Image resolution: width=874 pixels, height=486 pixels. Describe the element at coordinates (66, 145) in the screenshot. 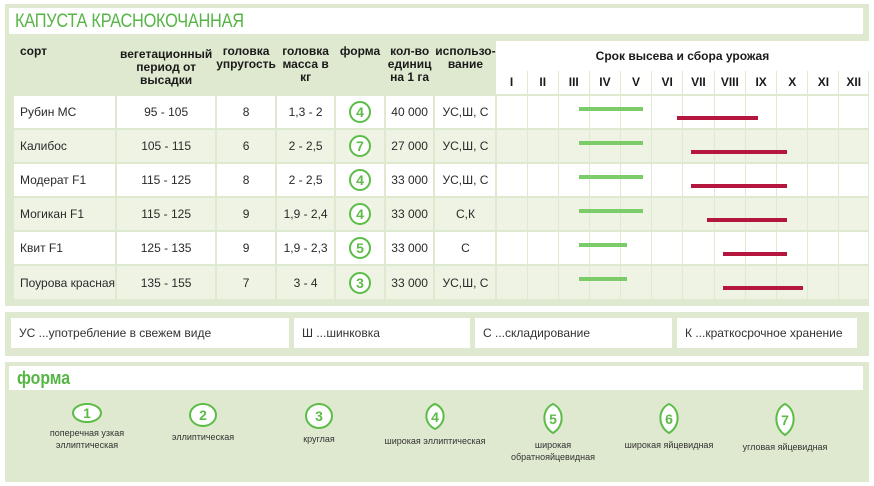

I see `cell-variety: Калибос` at that location.